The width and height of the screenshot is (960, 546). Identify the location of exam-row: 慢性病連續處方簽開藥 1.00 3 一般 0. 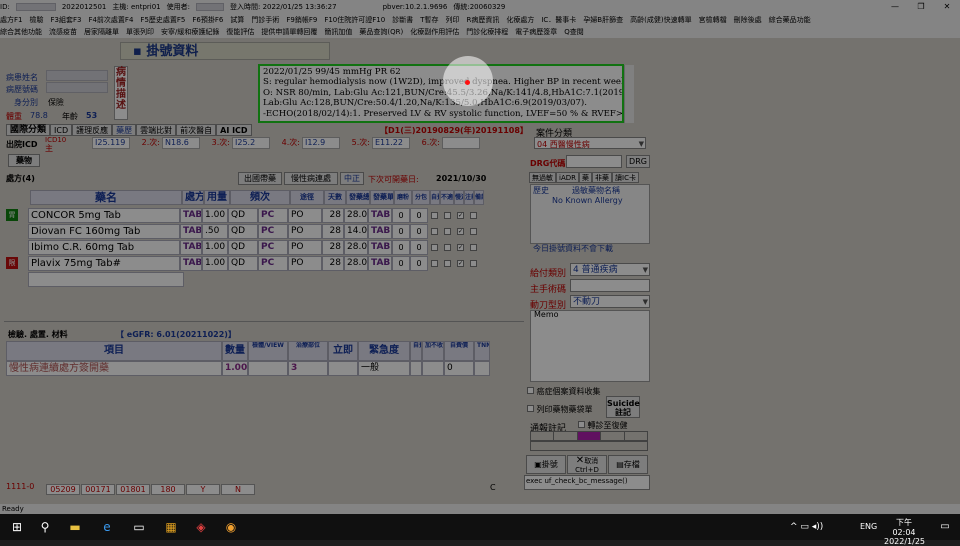
(248, 368).